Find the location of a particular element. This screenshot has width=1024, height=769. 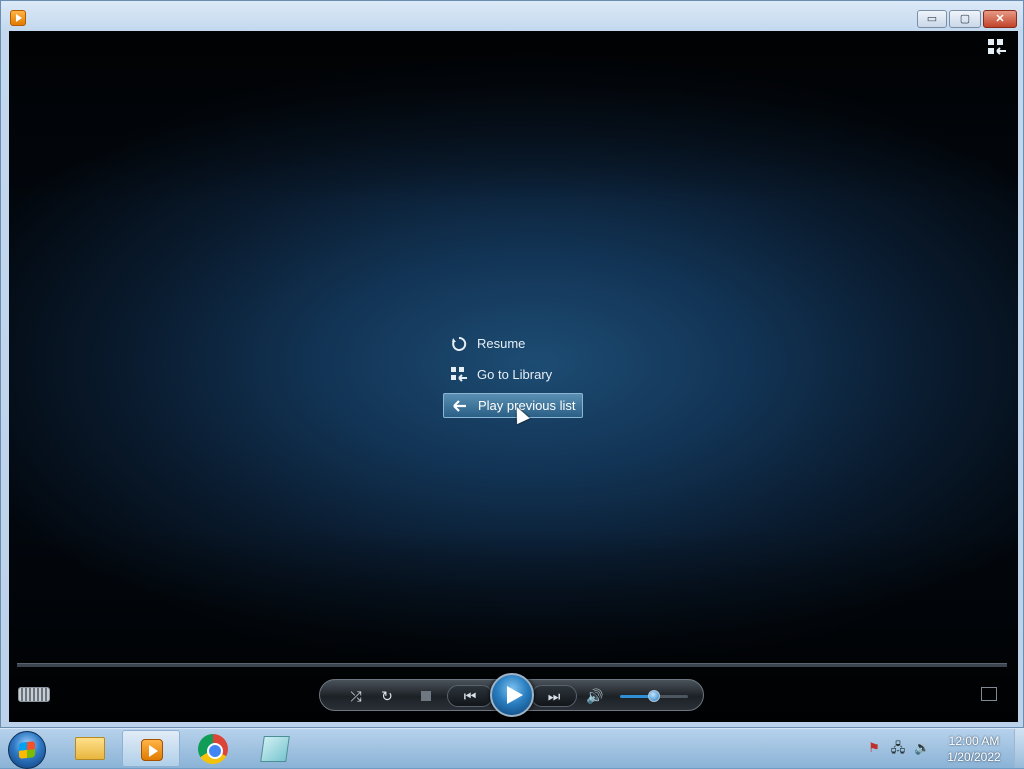

start-button is located at coordinates (27, 750).